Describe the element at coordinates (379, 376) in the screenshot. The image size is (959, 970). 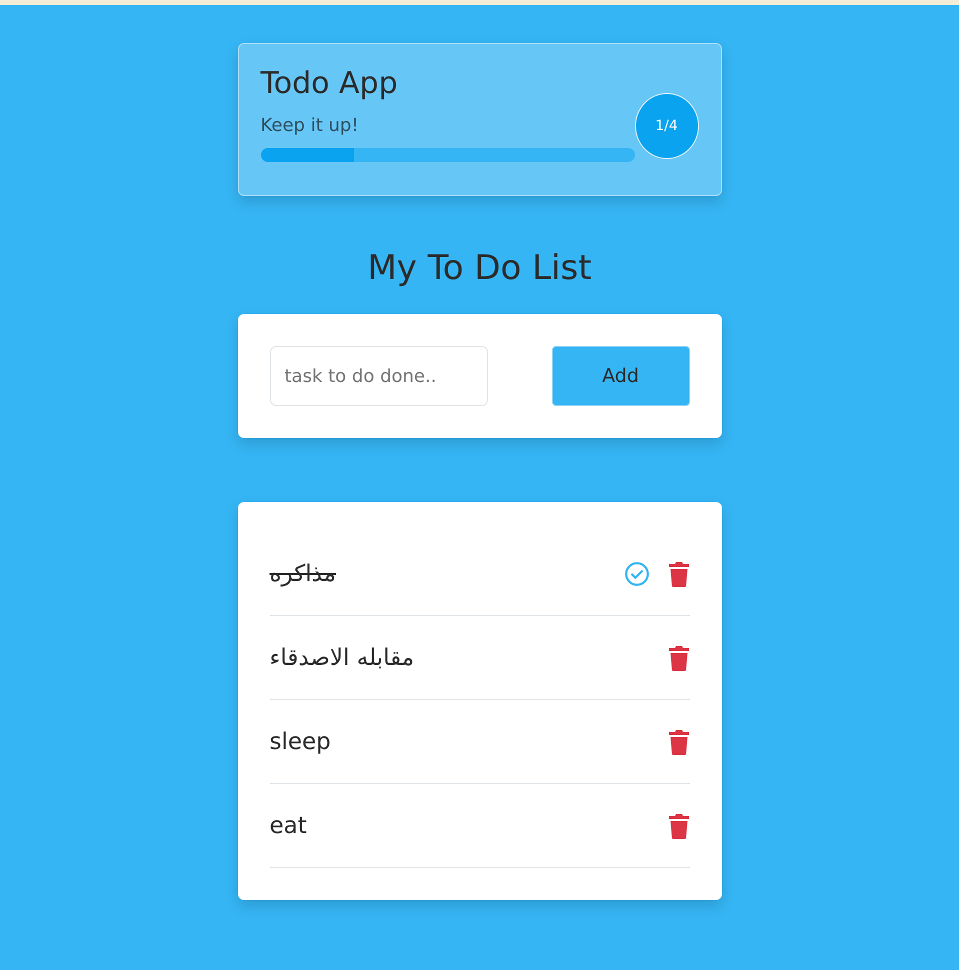
I see `task-input: task to do done..` at that location.